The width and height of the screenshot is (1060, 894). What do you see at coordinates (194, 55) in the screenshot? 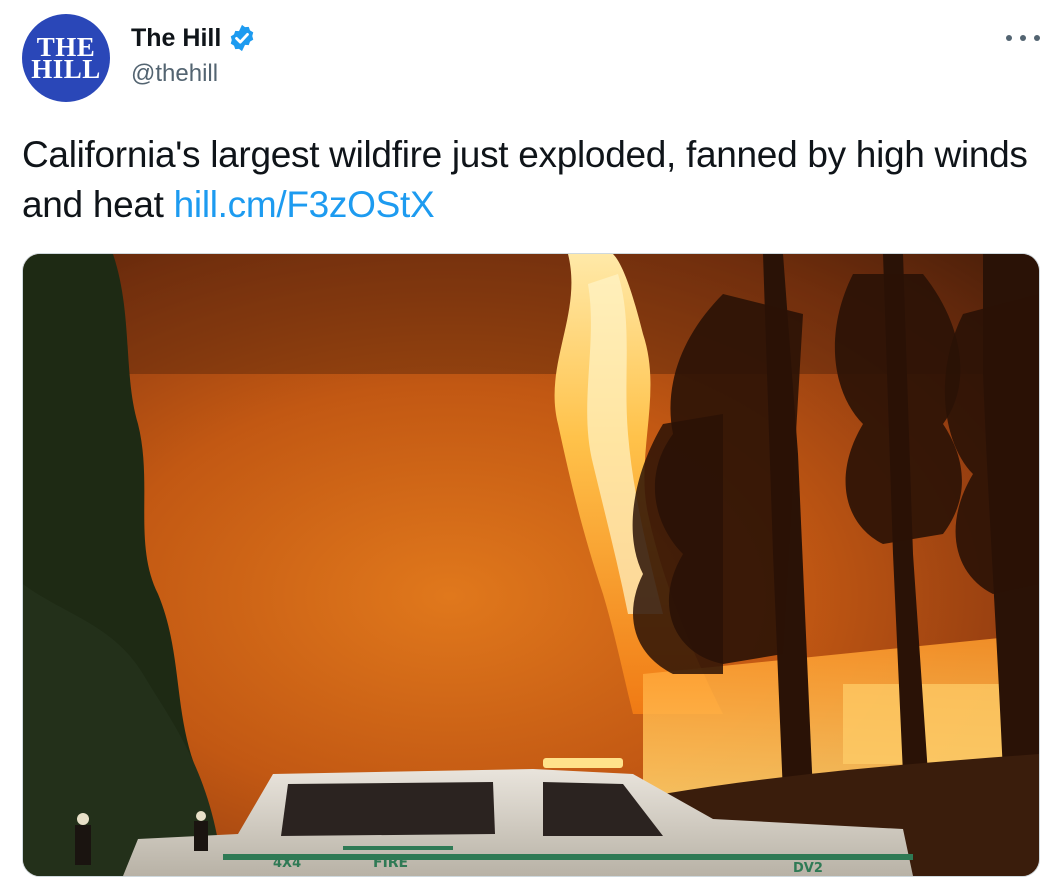
I see `author-info: The Hill @thehill` at bounding box center [194, 55].